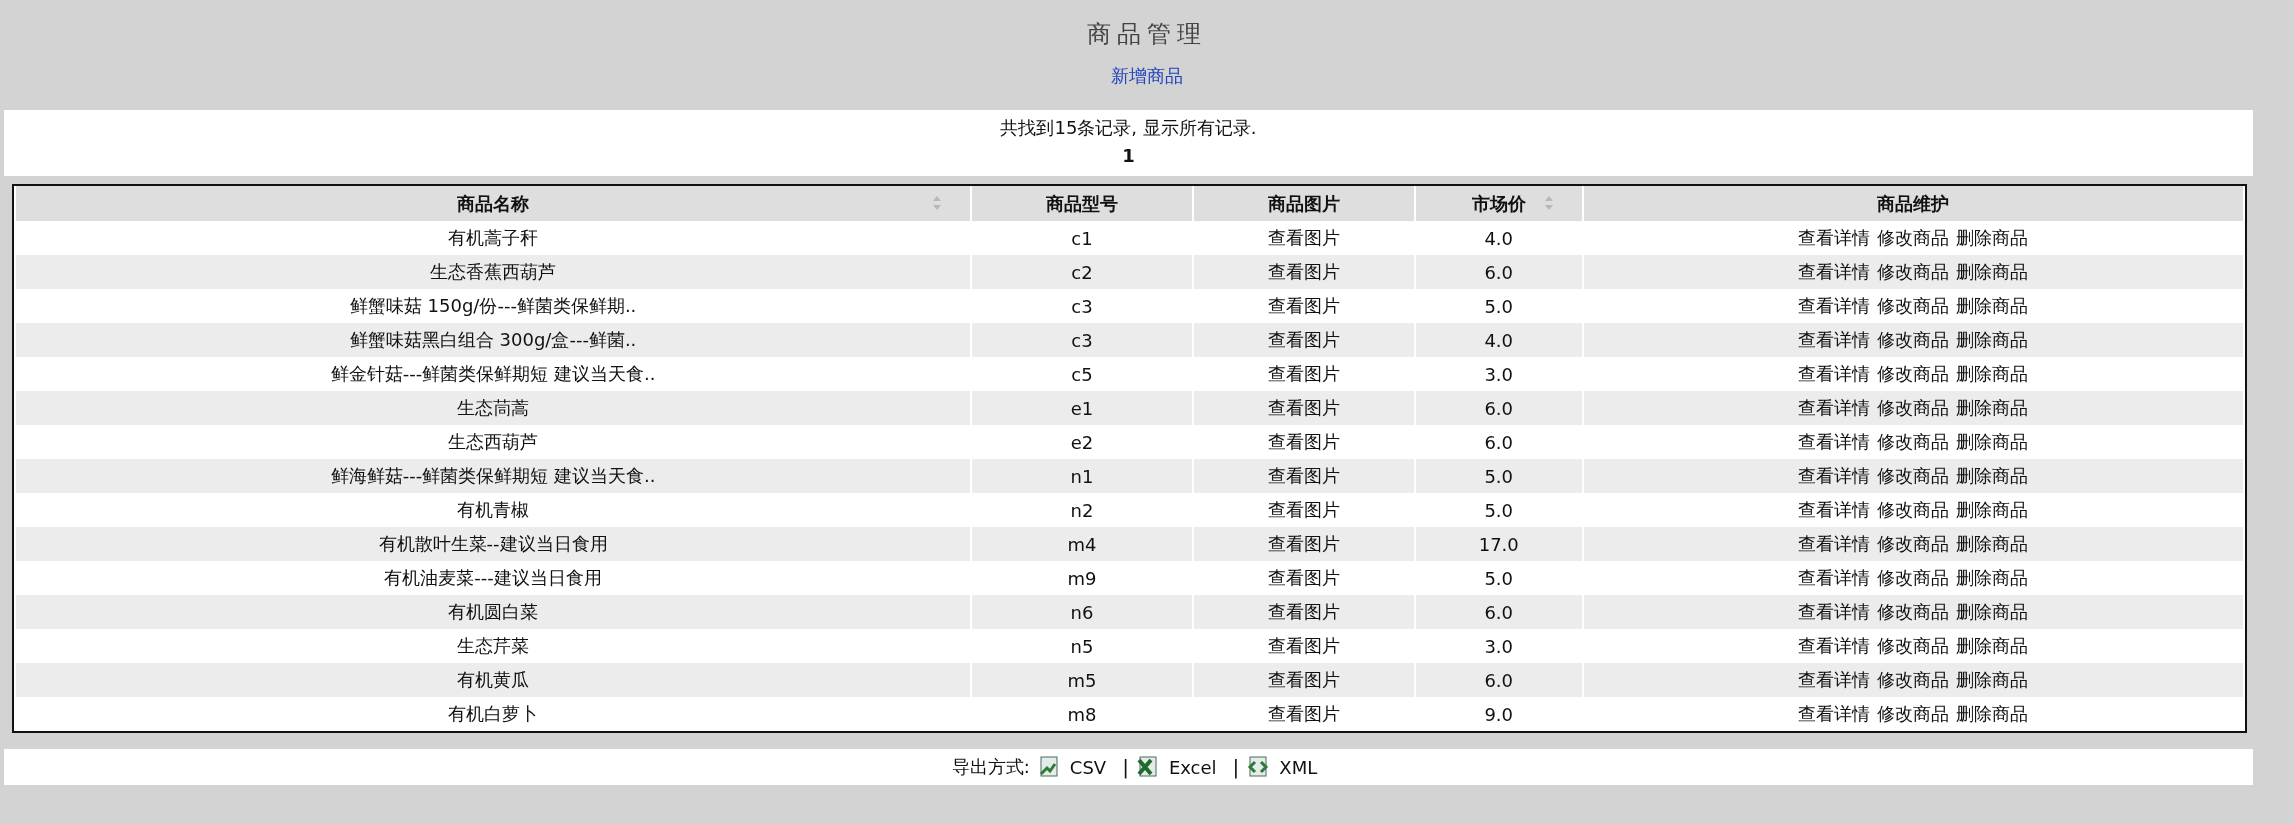 This screenshot has height=824, width=2294. I want to click on model-cell-text: n5, so click(1082, 646).